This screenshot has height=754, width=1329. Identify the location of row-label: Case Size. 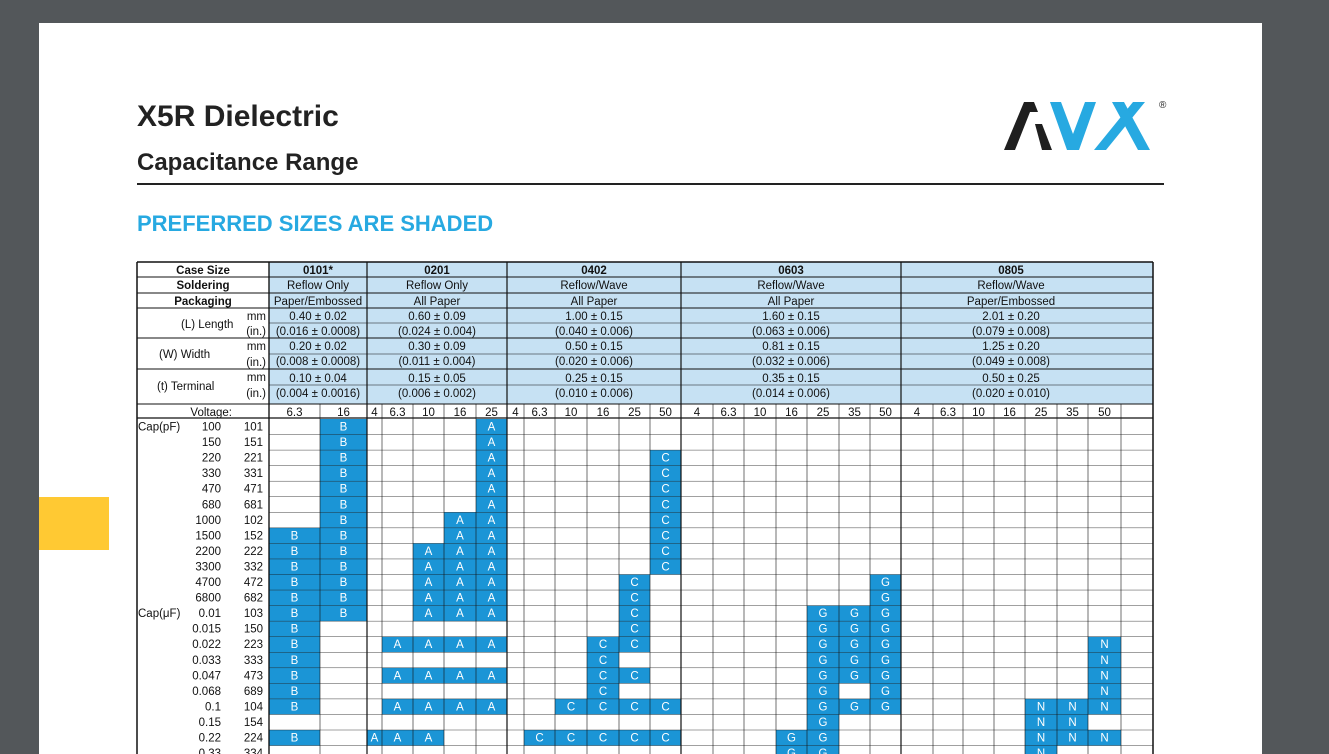
(203, 271).